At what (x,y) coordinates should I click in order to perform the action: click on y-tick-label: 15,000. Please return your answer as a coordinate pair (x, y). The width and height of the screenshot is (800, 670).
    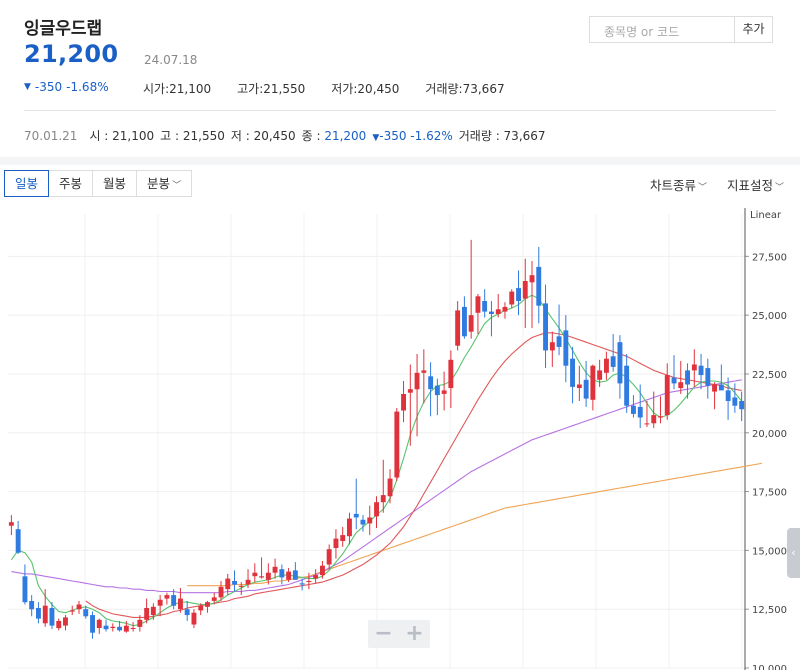
    Looking at the image, I should click on (769, 551).